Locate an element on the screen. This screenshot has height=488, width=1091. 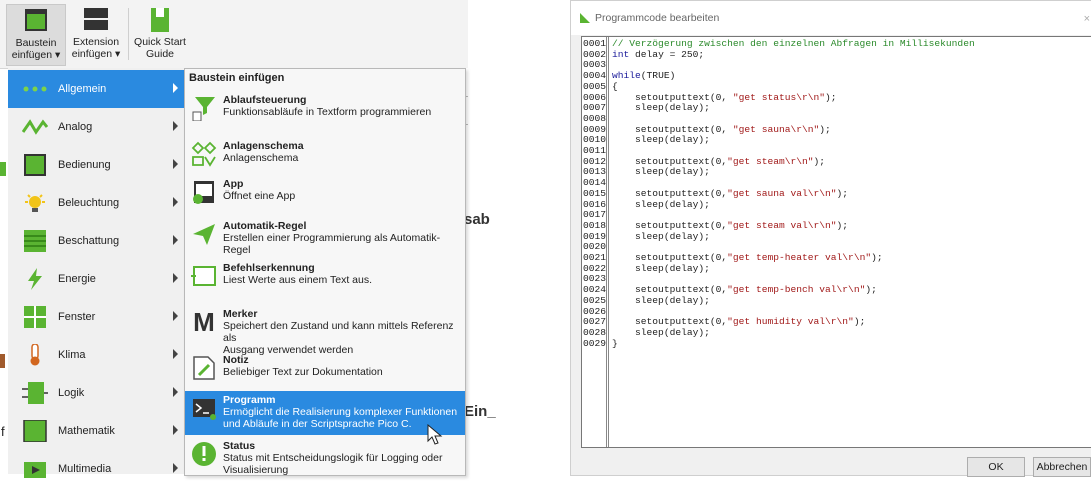
ribbon-separator is located at coordinates (128, 34).